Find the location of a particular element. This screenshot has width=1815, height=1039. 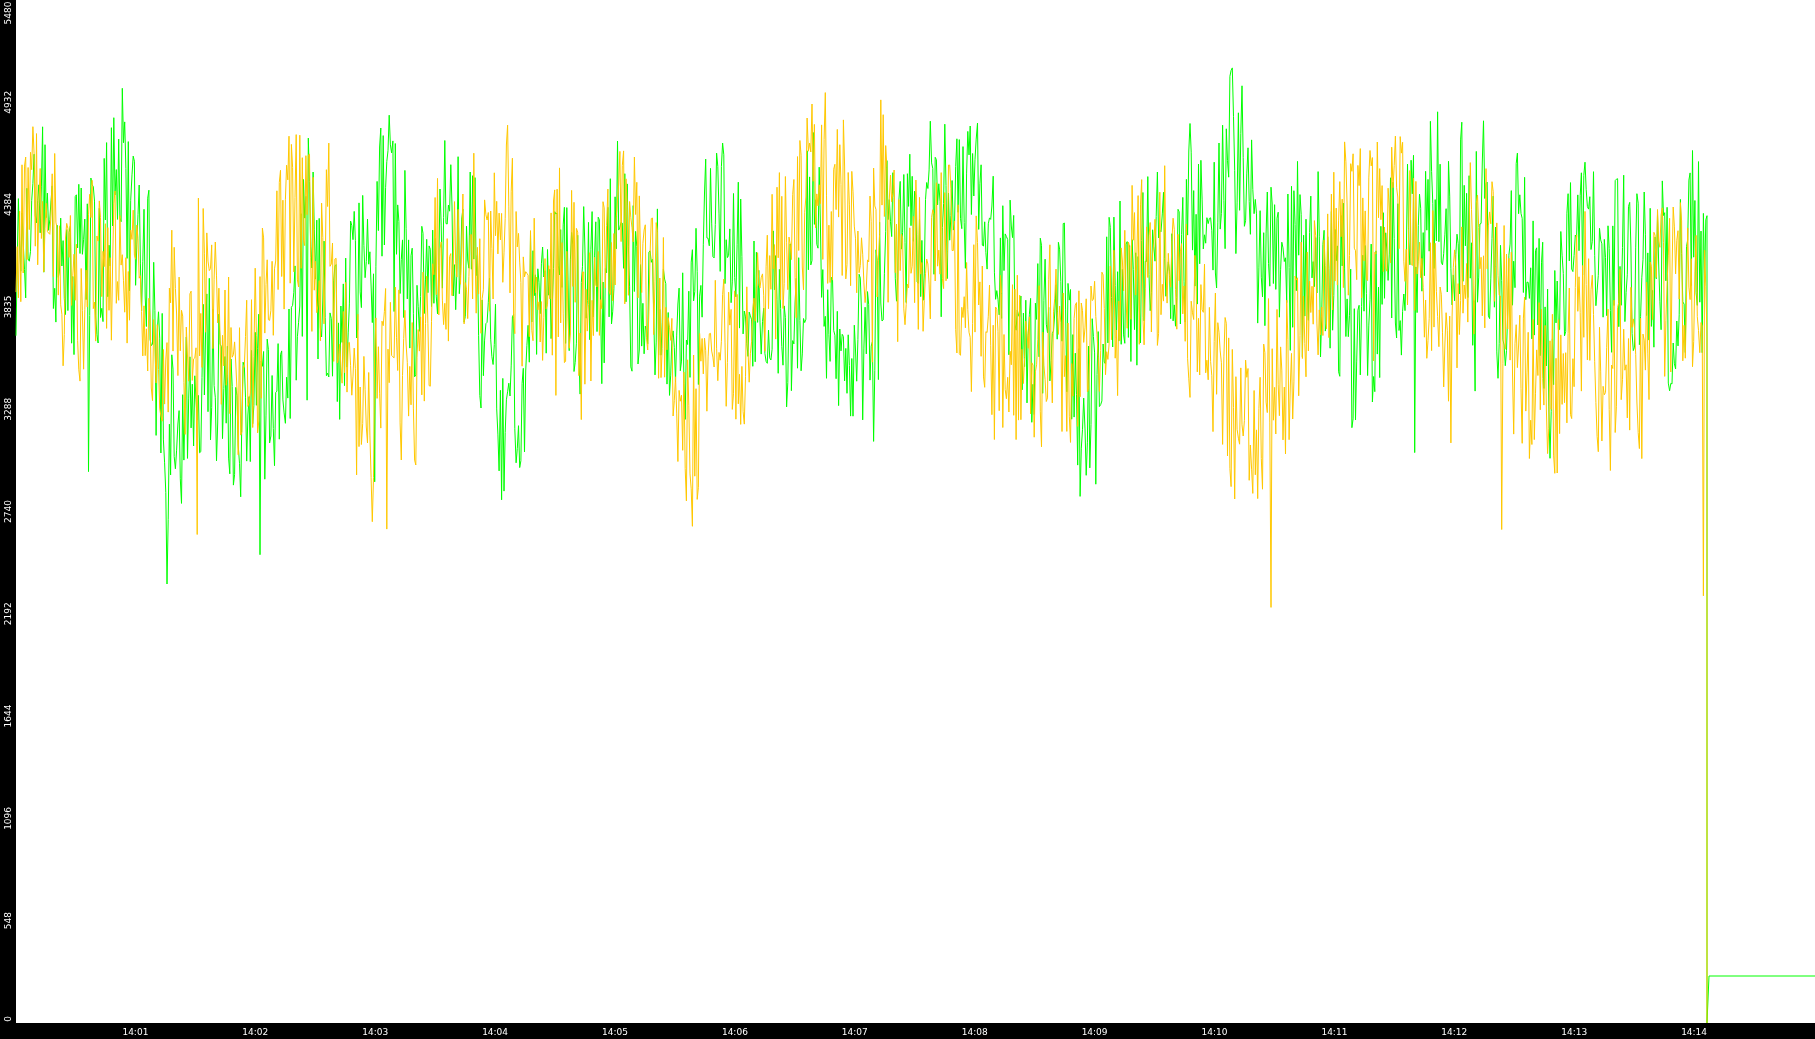

x-axis-label: 14:09 is located at coordinates (1094, 1032).